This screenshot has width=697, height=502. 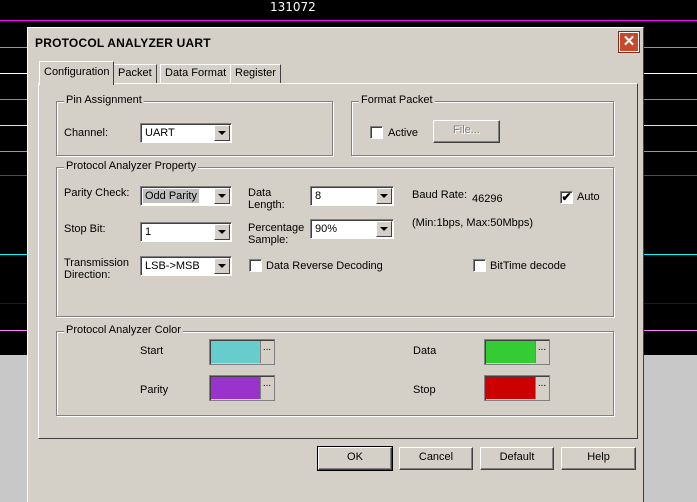 I want to click on data-reverse-checkbox, so click(x=255, y=265).